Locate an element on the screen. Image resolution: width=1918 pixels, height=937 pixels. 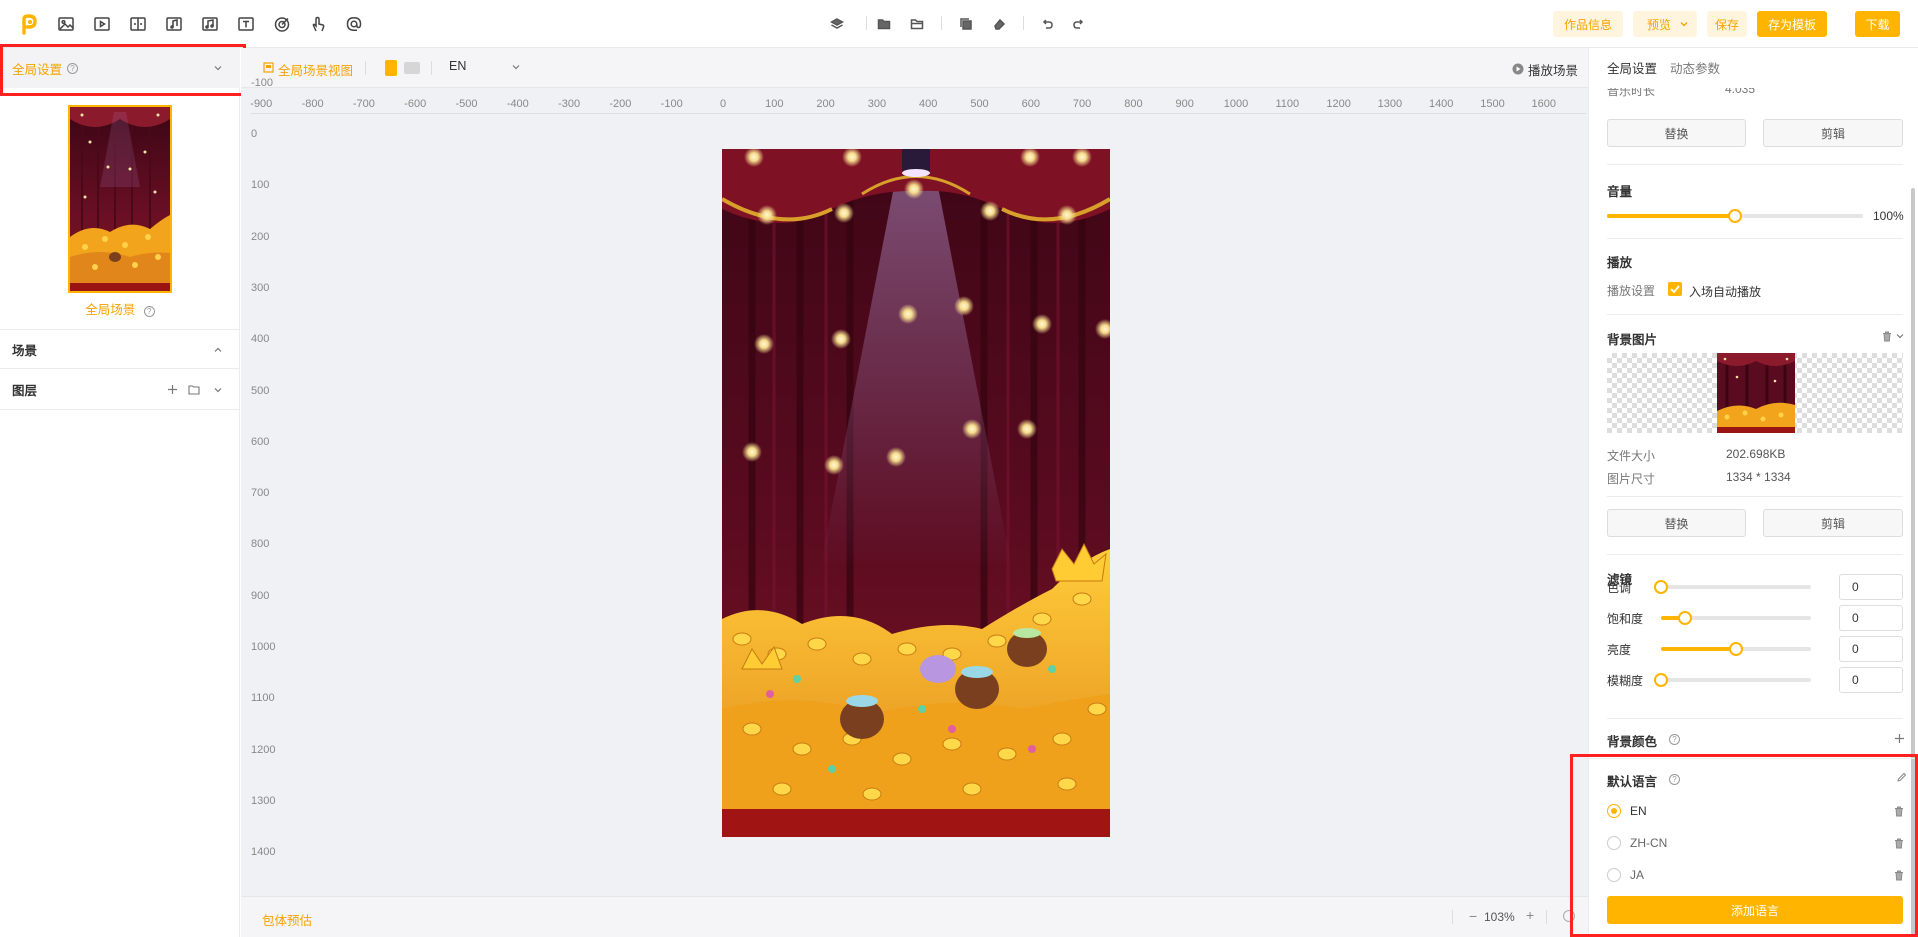
save-button: 保存 is located at coordinates (1727, 24).